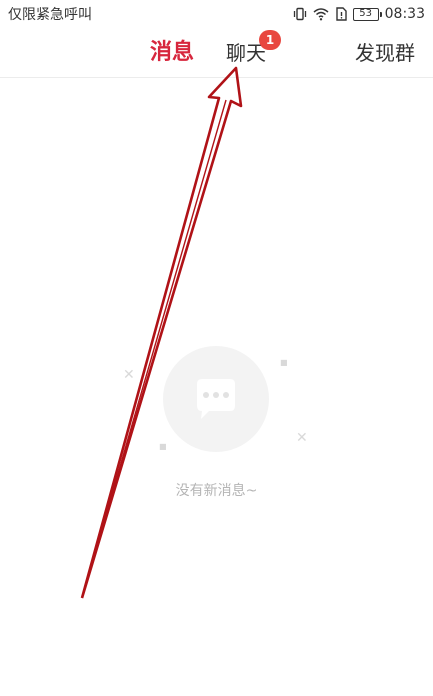 The height and width of the screenshot is (696, 433). I want to click on tab-messages: 消息, so click(172, 53).